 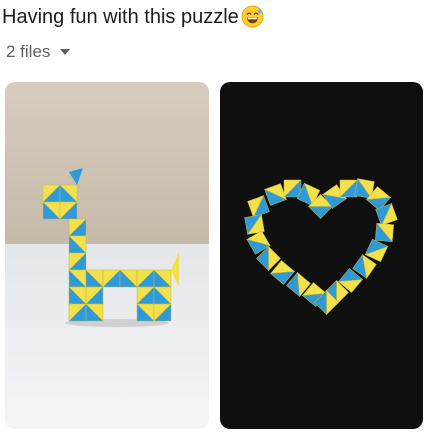 I want to click on message-text: Having fun with this puzzle, so click(x=120, y=17).